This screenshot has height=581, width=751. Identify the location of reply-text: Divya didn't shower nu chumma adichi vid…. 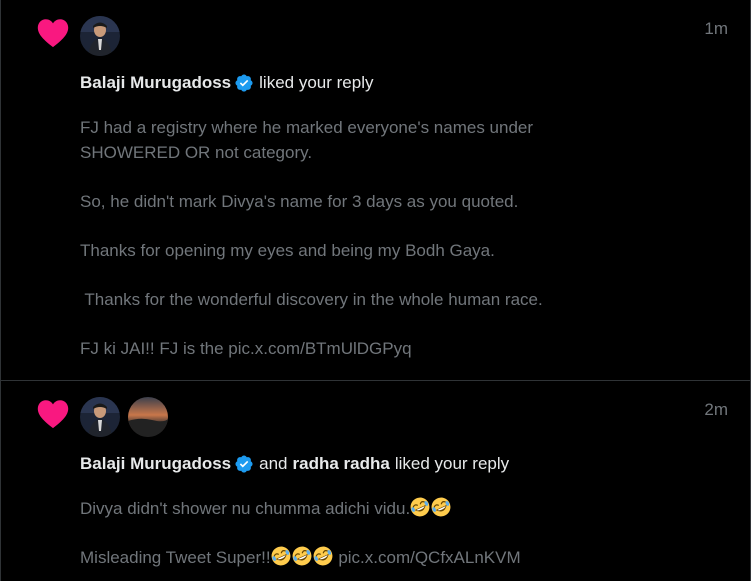
(400, 534).